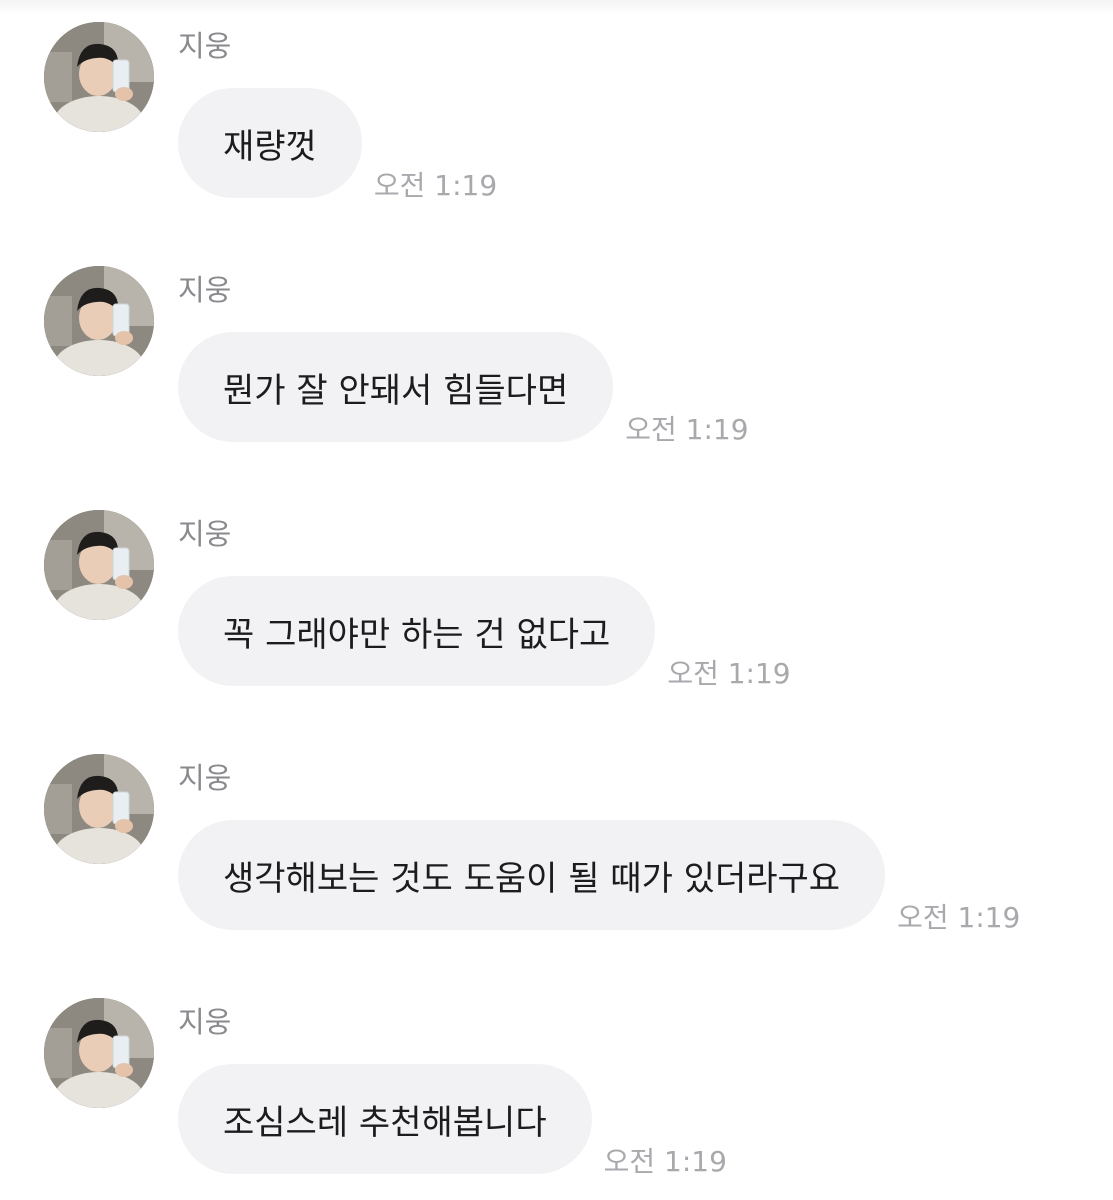 Image resolution: width=1113 pixels, height=1200 pixels. I want to click on message-bubble: 생각해보는 것도 도움이 될 때가 있더라구요, so click(532, 875).